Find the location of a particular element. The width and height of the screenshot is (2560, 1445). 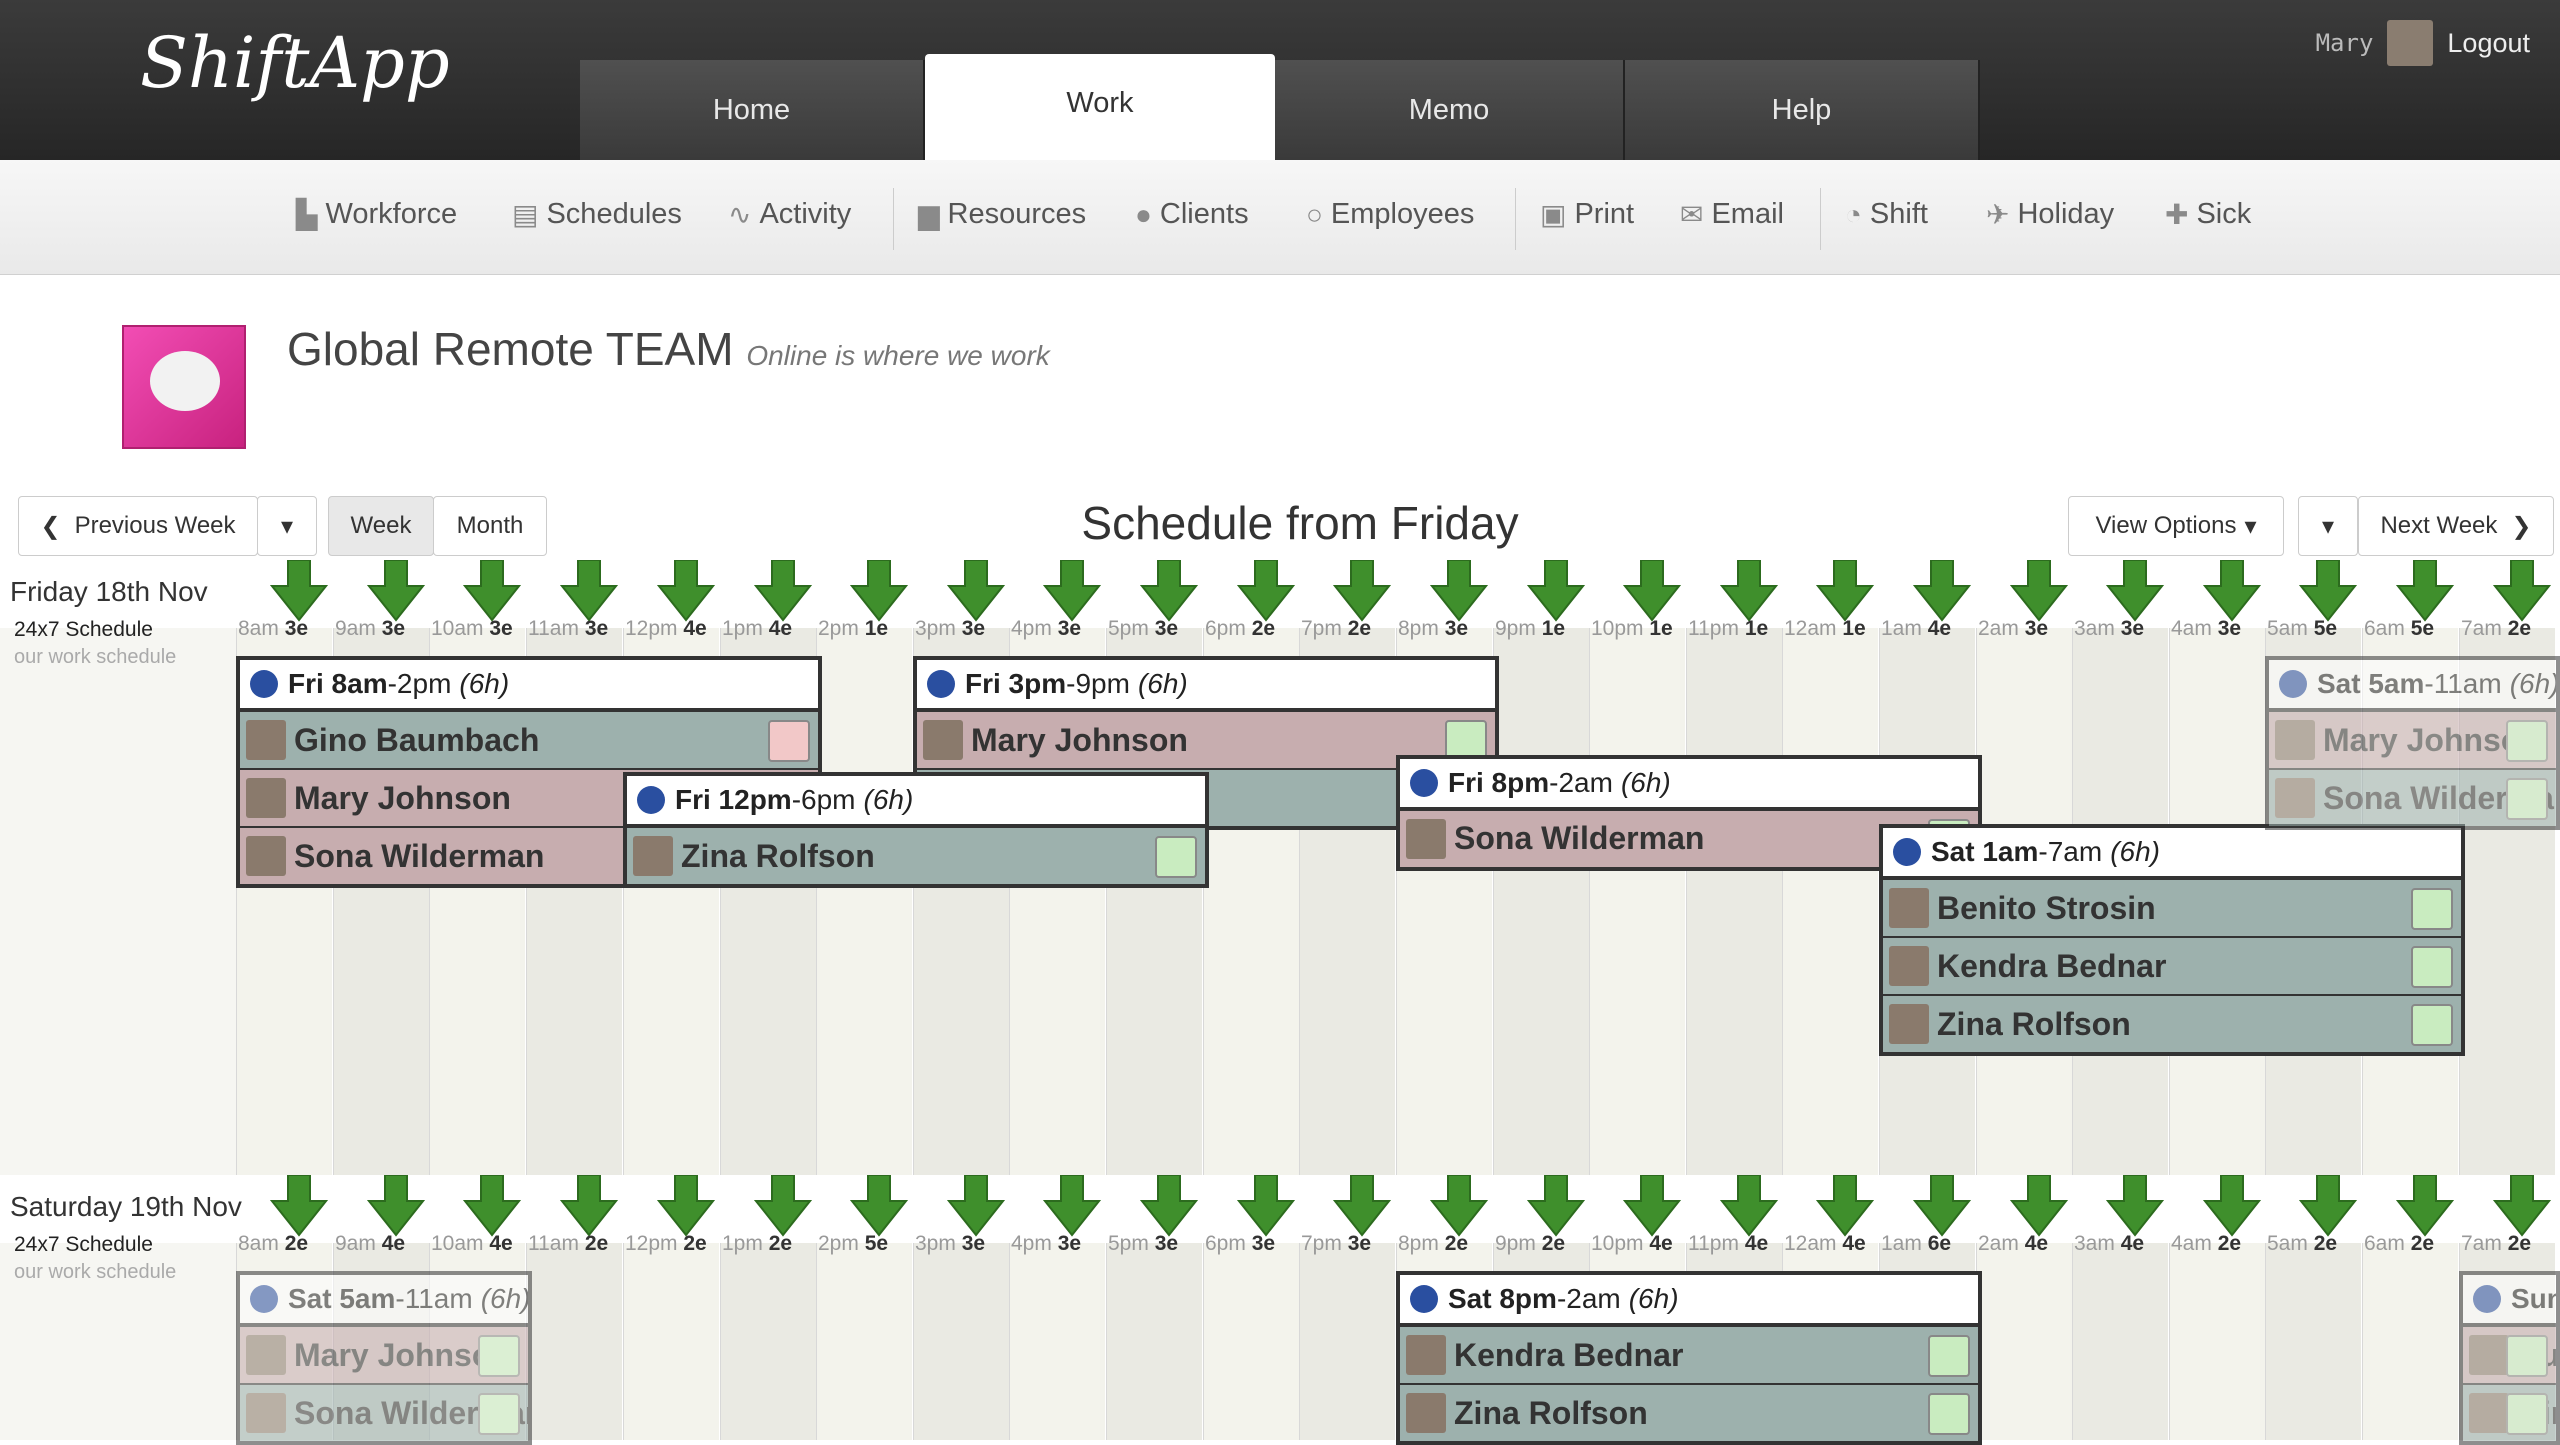

speech-bubble-icon is located at coordinates (185, 381).